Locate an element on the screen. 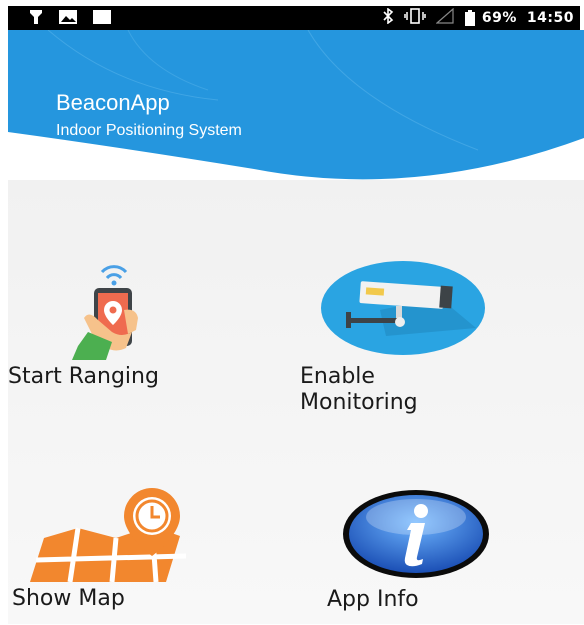 Image resolution: width=584 pixels, height=625 pixels. show-map-button: Show Map is located at coordinates (128, 550).